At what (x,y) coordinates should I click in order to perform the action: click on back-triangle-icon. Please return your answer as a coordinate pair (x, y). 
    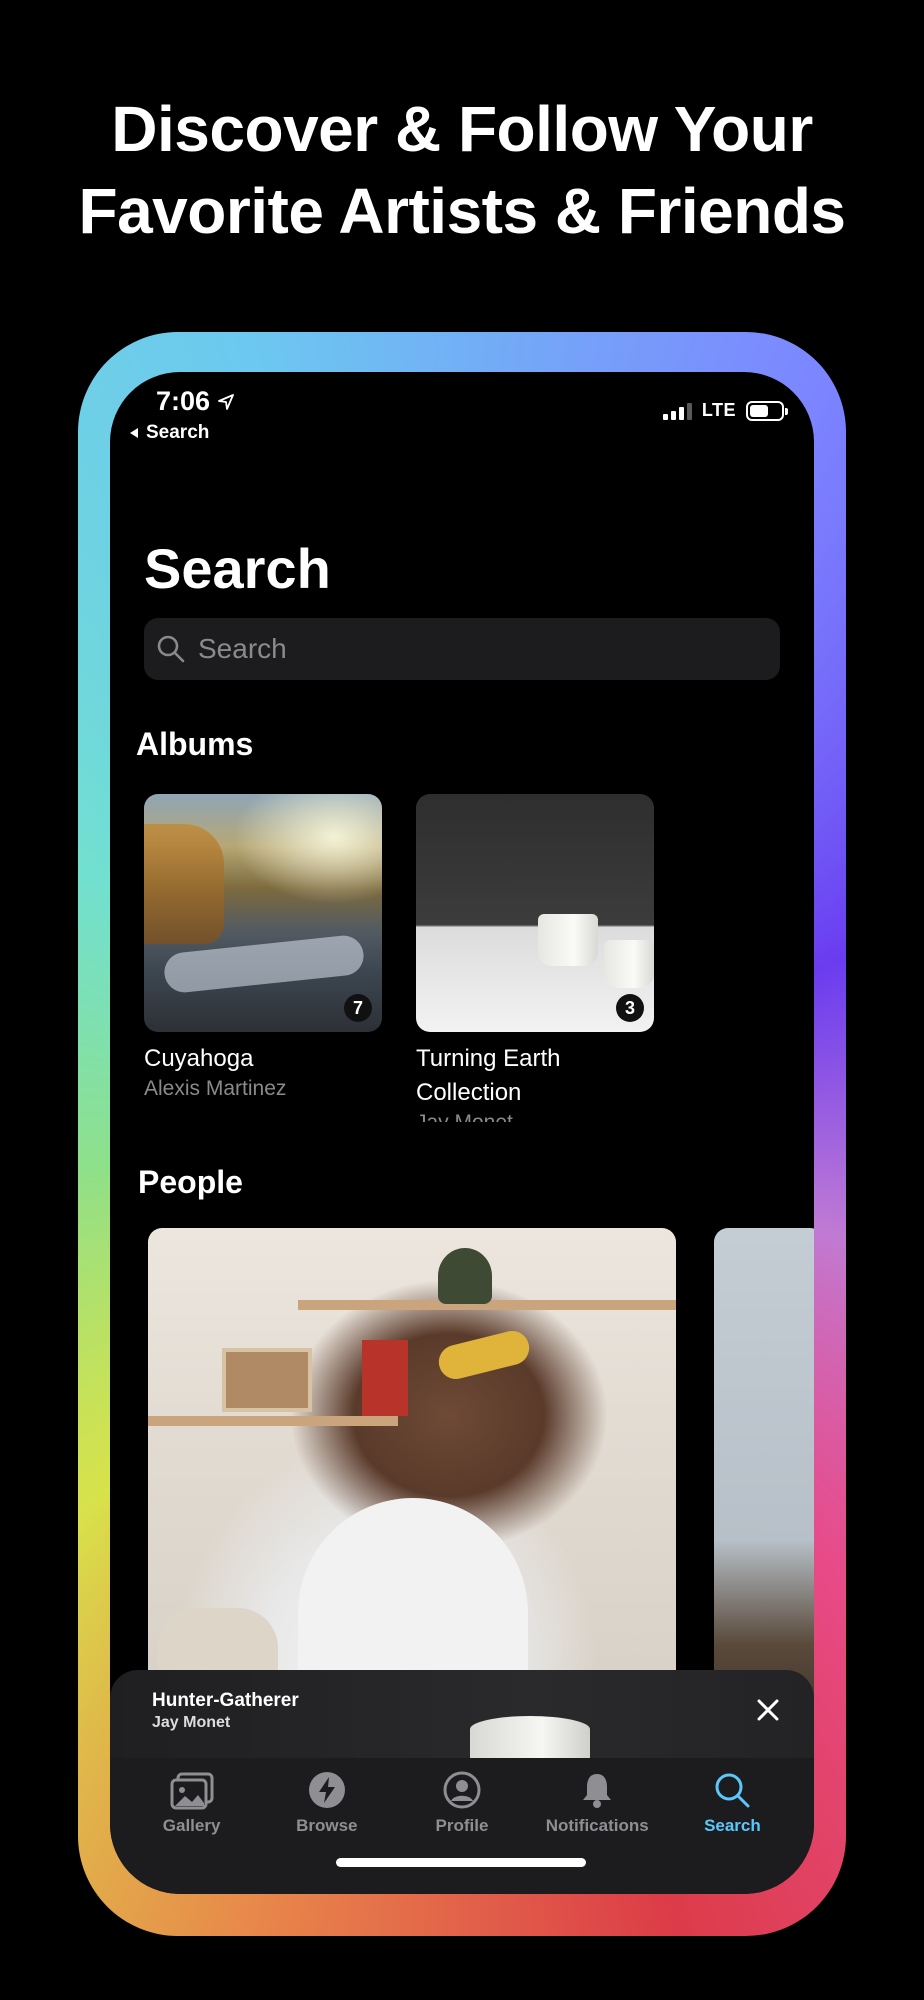
    Looking at the image, I should click on (134, 433).